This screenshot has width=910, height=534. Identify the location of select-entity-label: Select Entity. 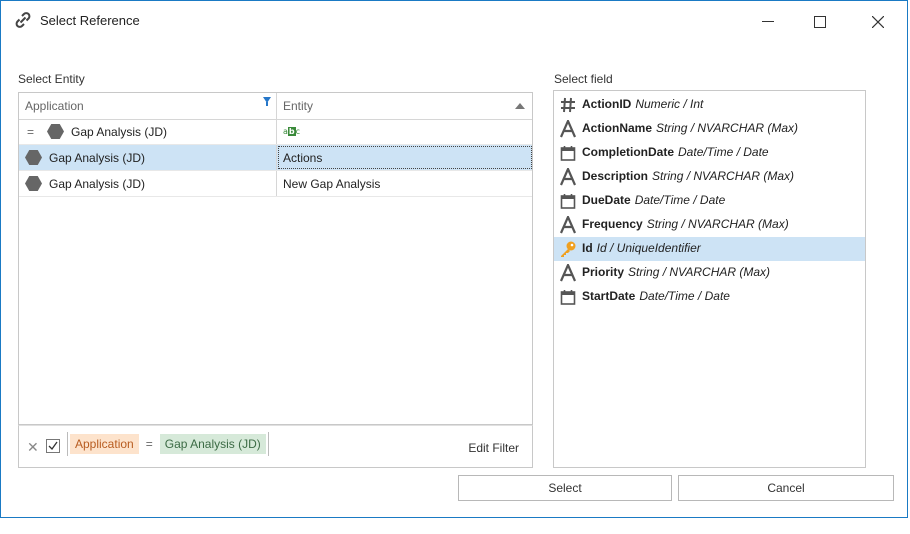
(51, 79).